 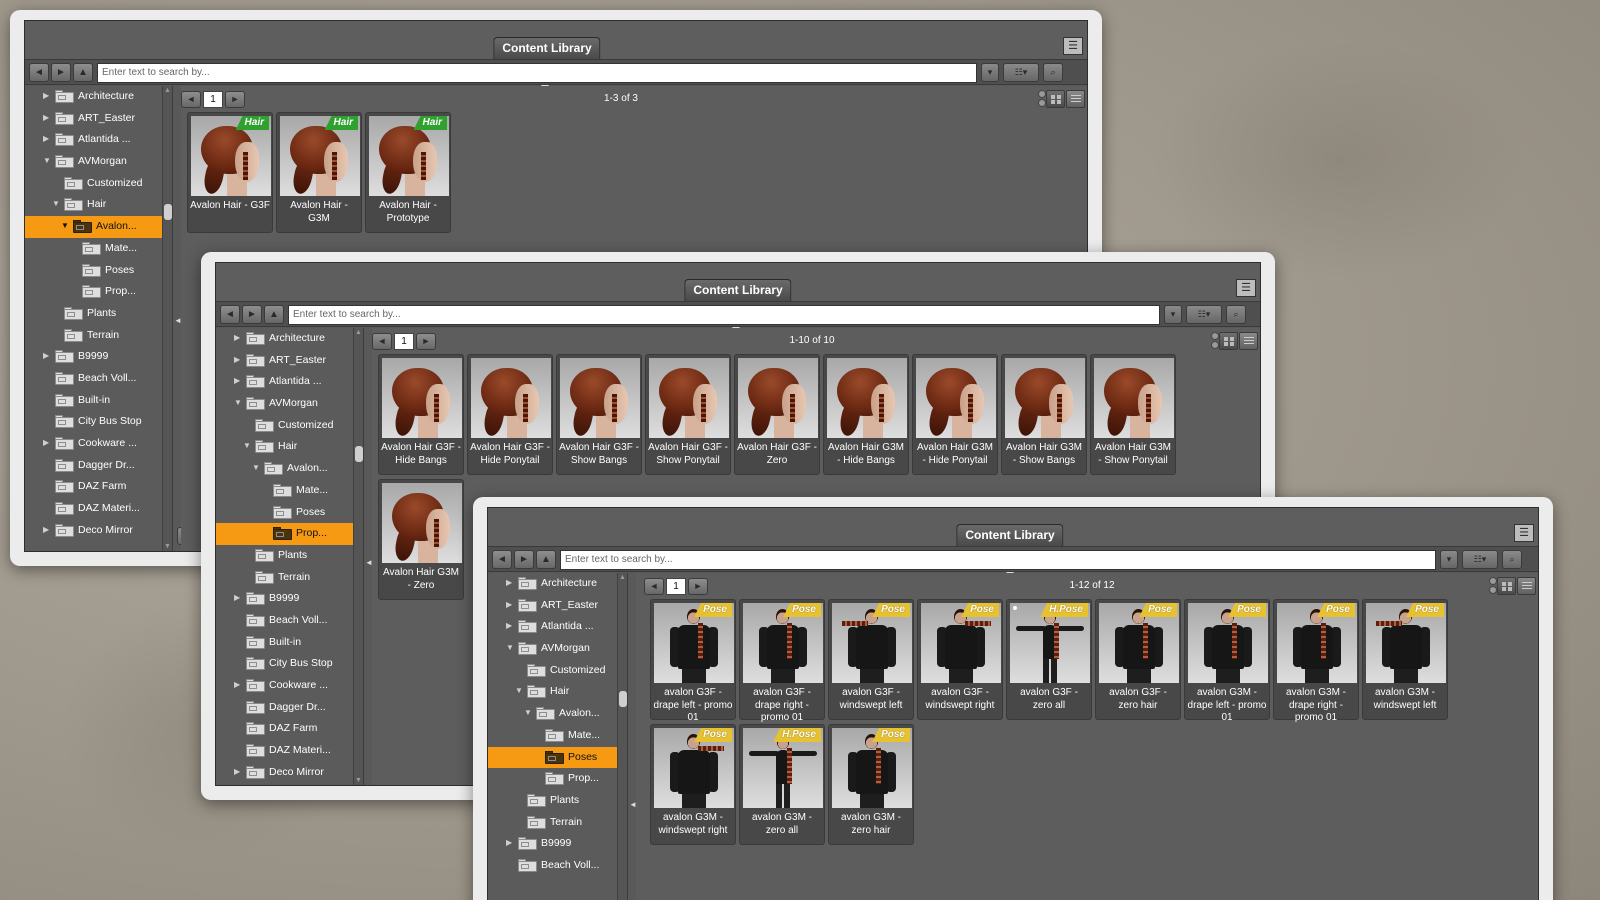 I want to click on asset-tile: Avalon Hair G3F - Show Bangs, so click(x=599, y=414).